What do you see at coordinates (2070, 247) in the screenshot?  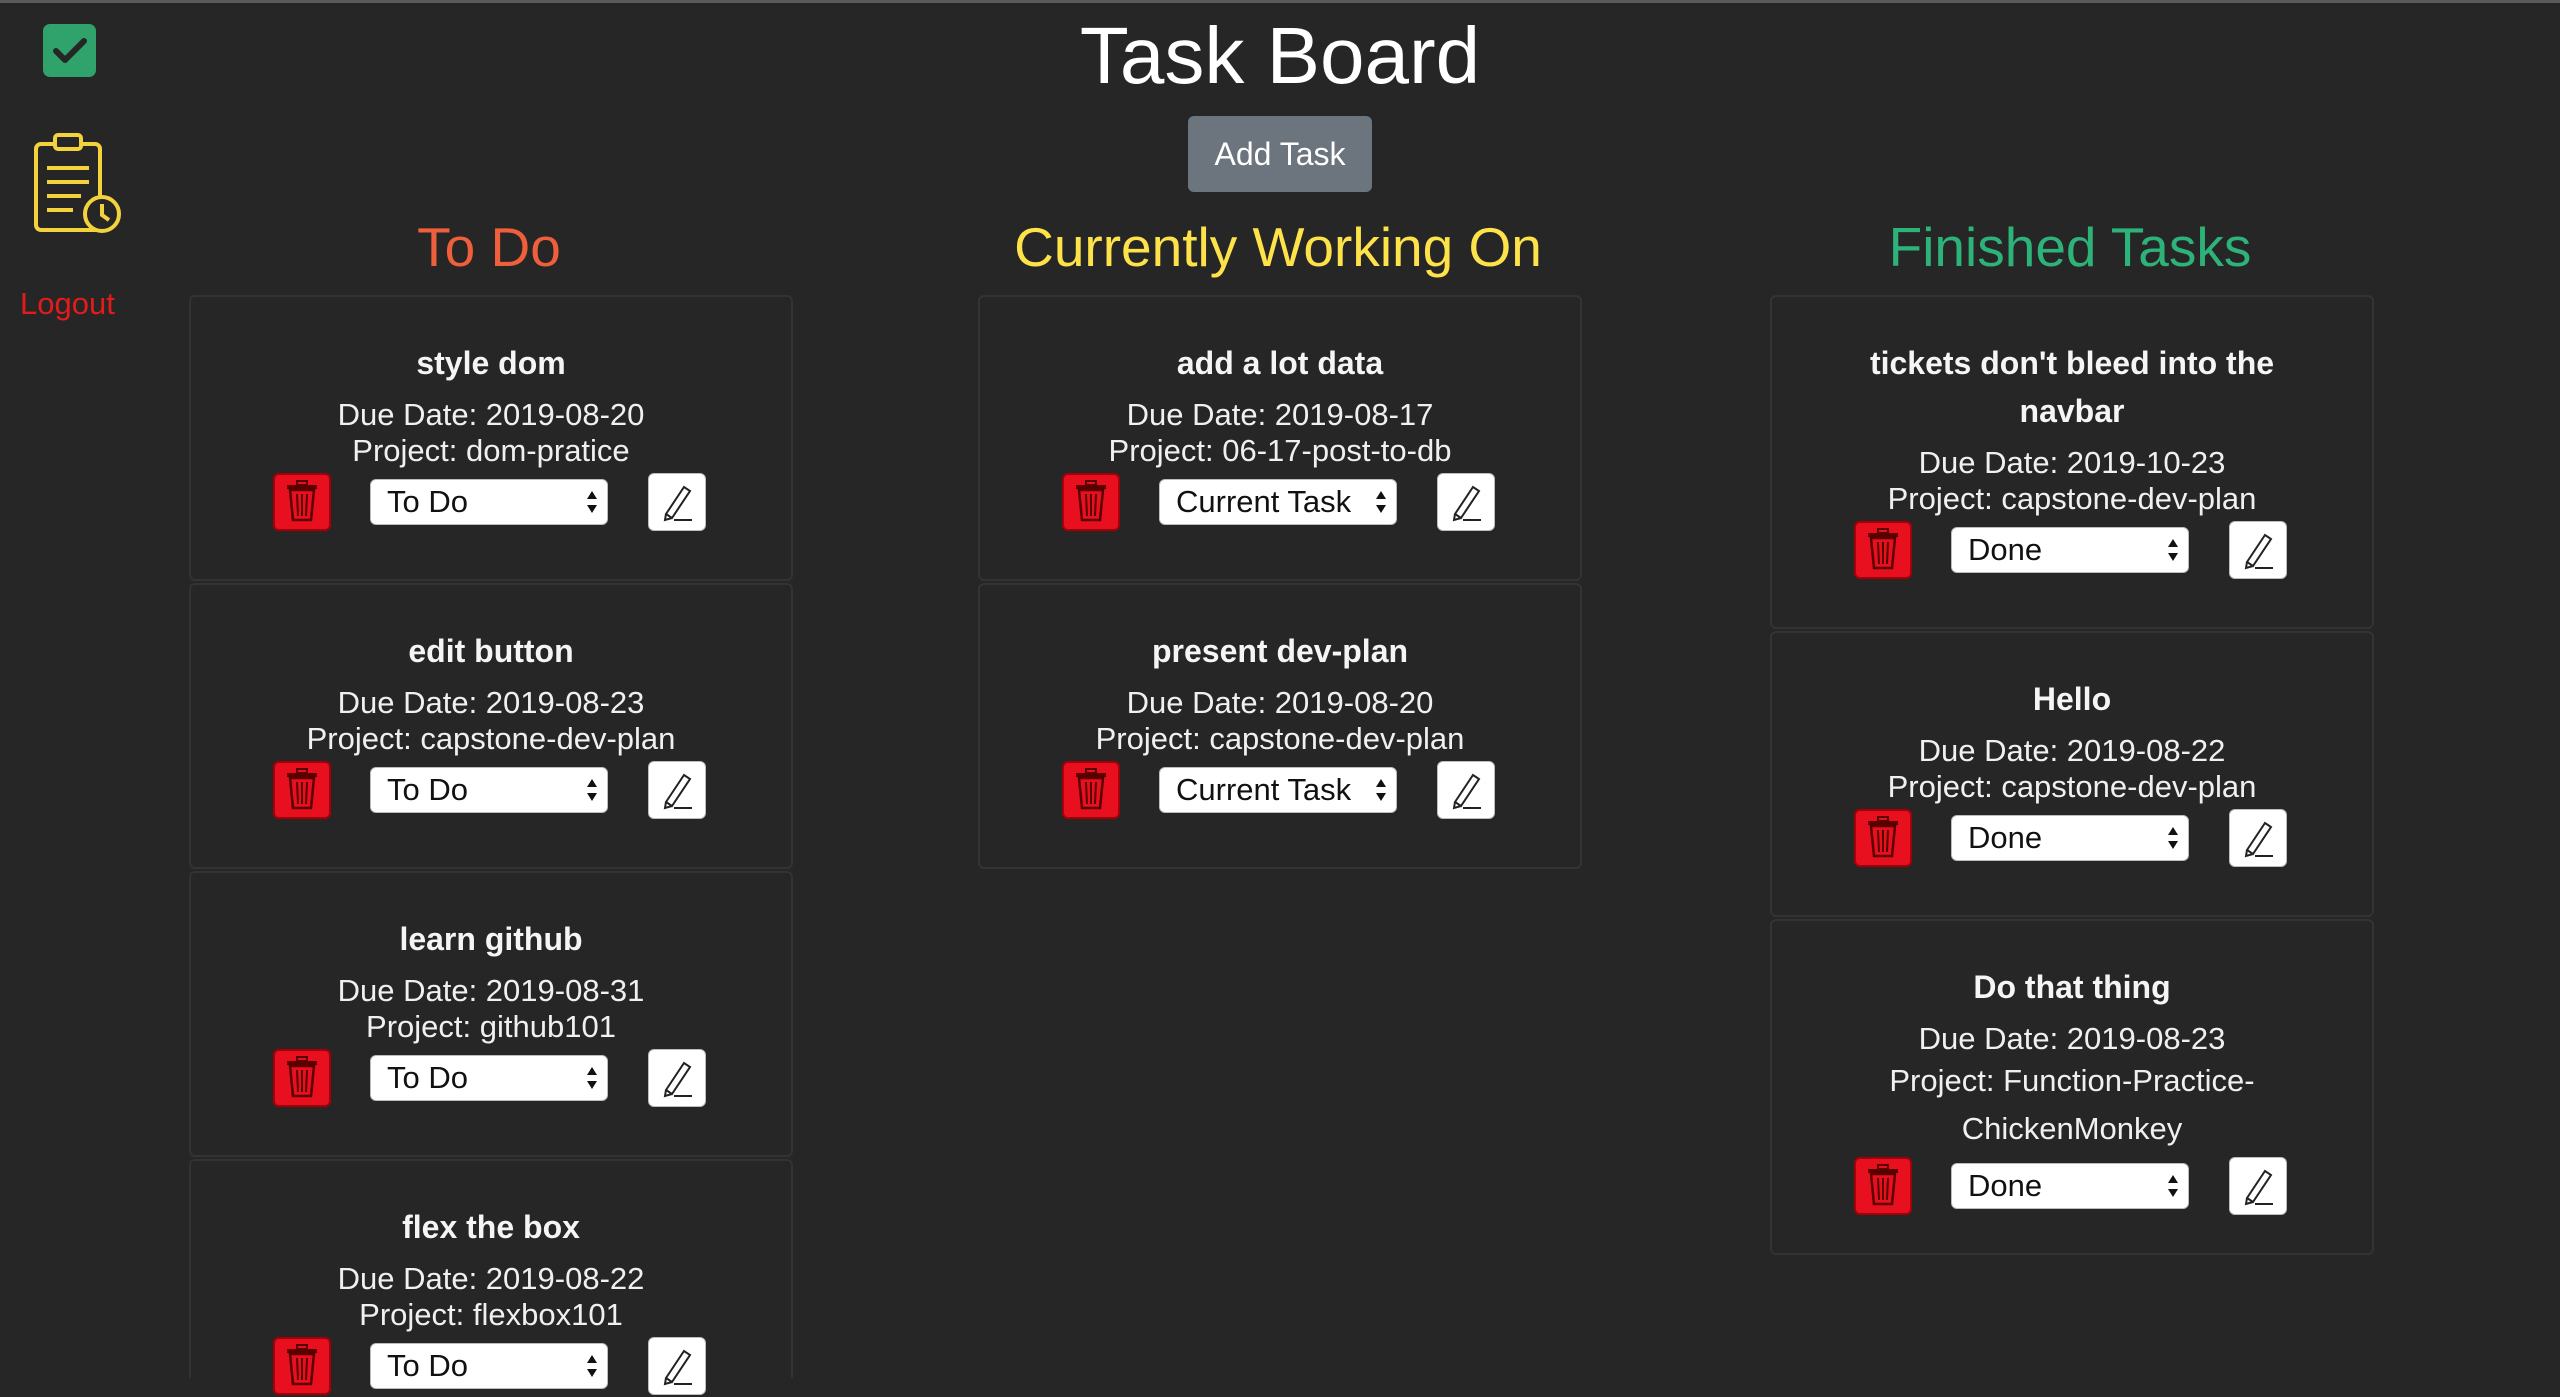 I see `column-title-done: Finished Tasks` at bounding box center [2070, 247].